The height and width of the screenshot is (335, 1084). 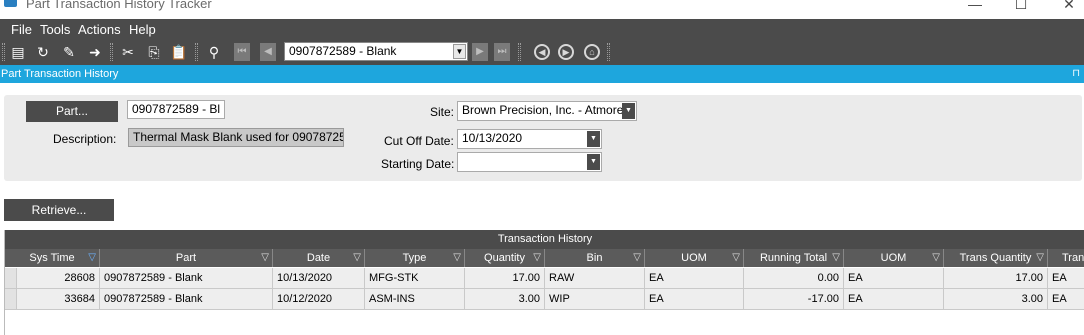 What do you see at coordinates (502, 52) in the screenshot?
I see `last-record-icon: ⏭` at bounding box center [502, 52].